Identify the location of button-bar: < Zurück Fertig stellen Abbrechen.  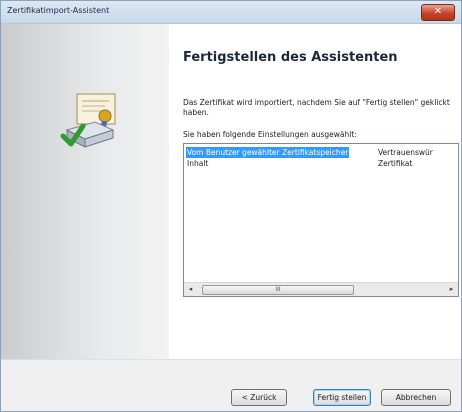
(231, 385).